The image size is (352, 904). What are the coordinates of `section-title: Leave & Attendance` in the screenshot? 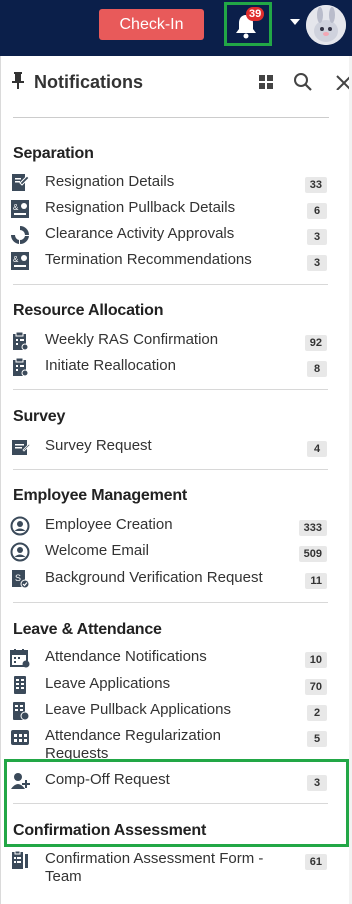 It's located at (87, 629).